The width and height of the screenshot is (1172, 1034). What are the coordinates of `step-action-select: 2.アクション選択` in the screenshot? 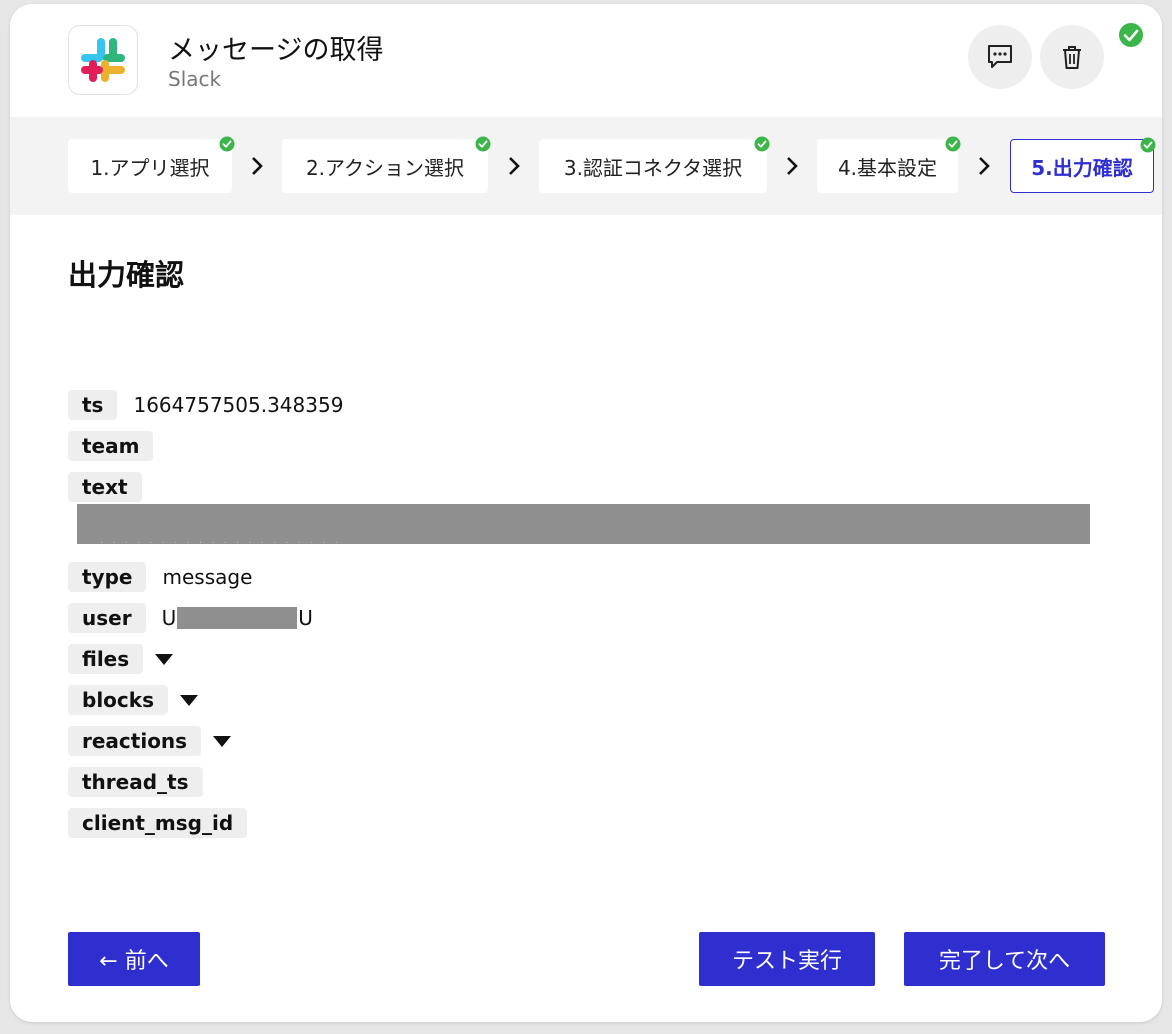 It's located at (386, 164).